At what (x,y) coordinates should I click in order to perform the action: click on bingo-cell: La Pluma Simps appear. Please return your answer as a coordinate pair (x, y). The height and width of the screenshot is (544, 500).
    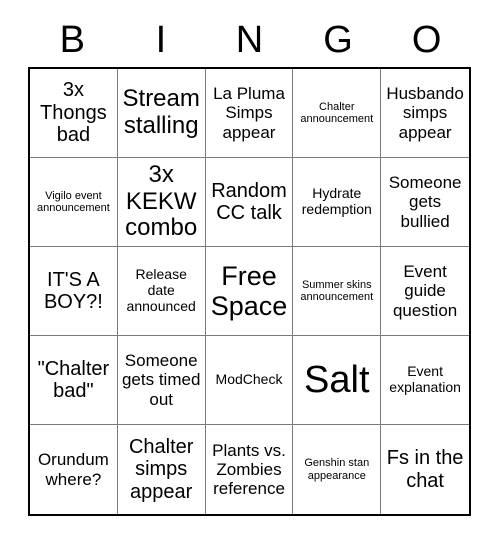
    Looking at the image, I should click on (249, 113).